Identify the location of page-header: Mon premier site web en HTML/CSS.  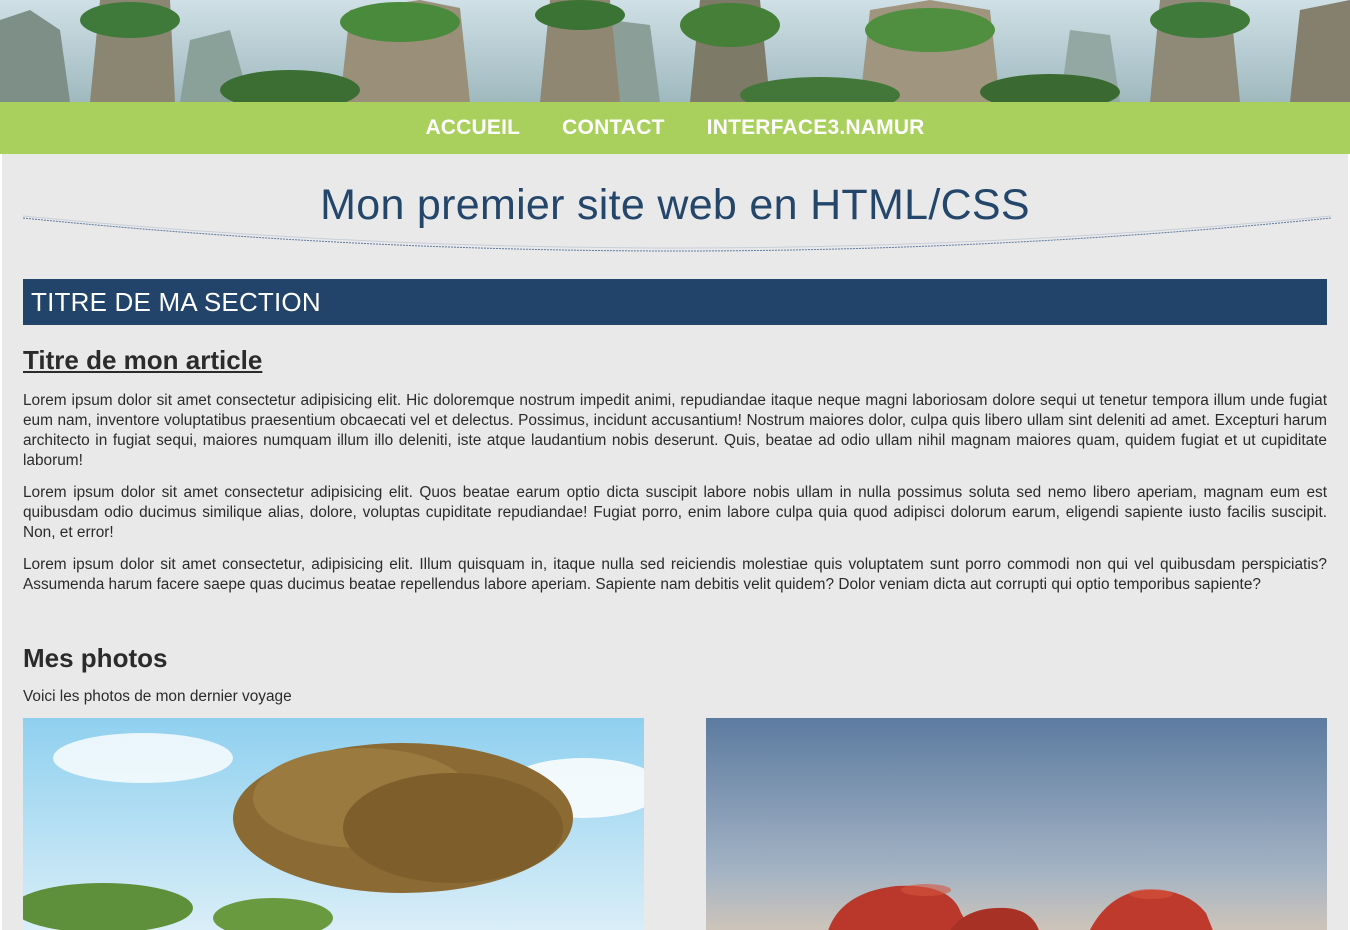
(677, 216).